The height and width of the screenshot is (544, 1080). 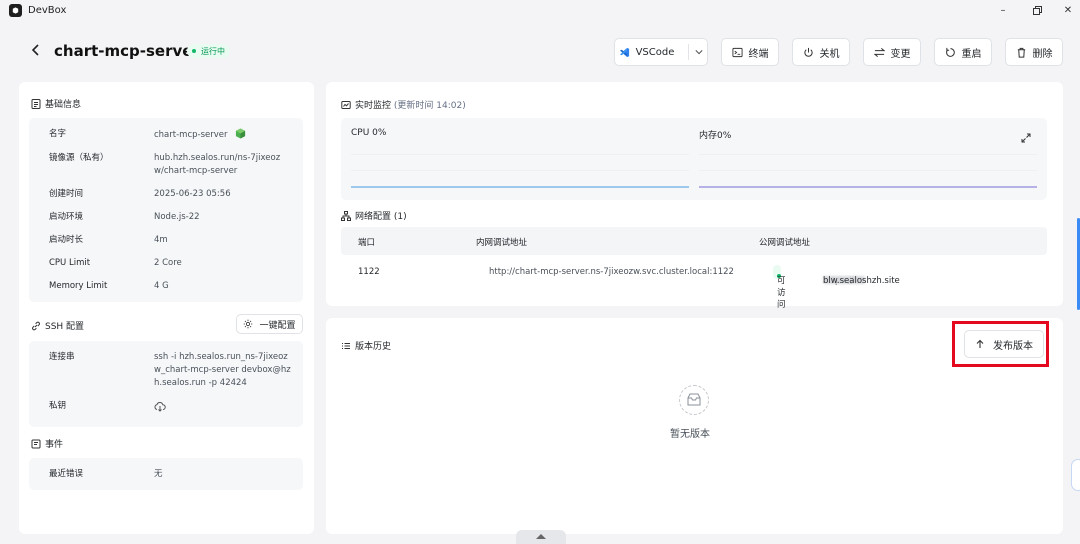 I want to click on collapse-panel-button, so click(x=1075, y=475).